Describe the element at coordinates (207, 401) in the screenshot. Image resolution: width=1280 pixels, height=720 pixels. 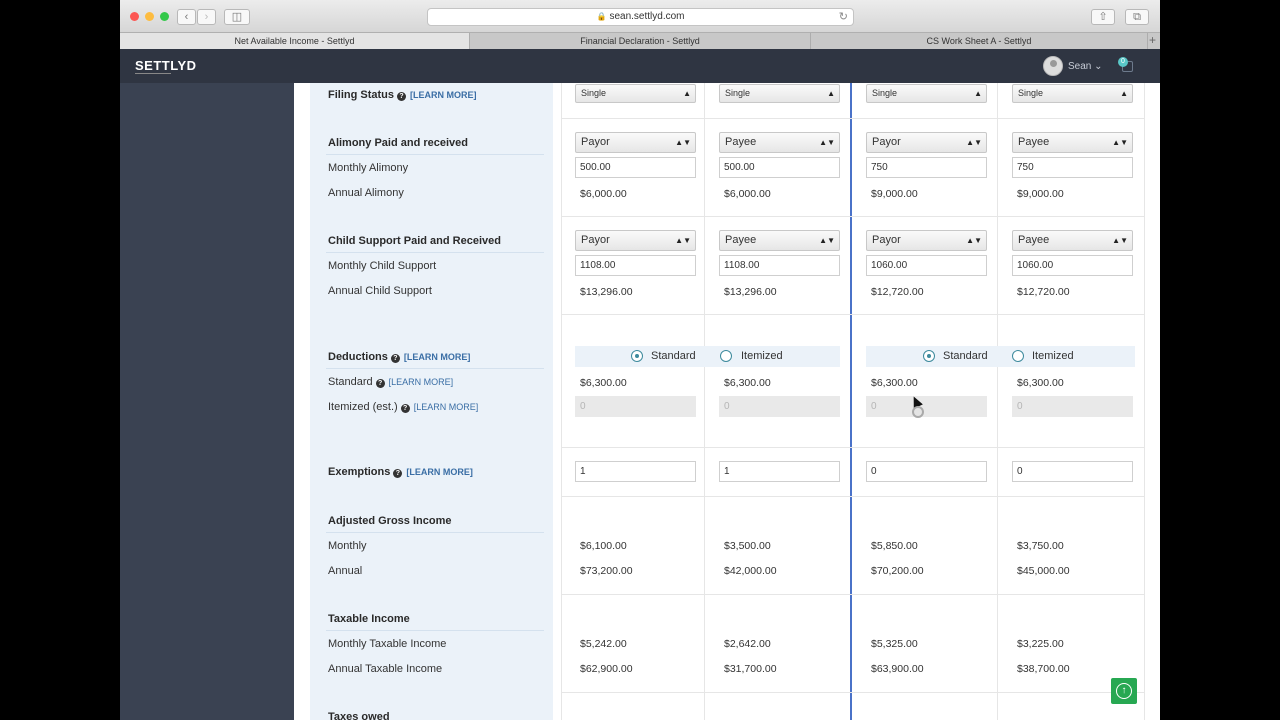
I see `sidebar` at that location.